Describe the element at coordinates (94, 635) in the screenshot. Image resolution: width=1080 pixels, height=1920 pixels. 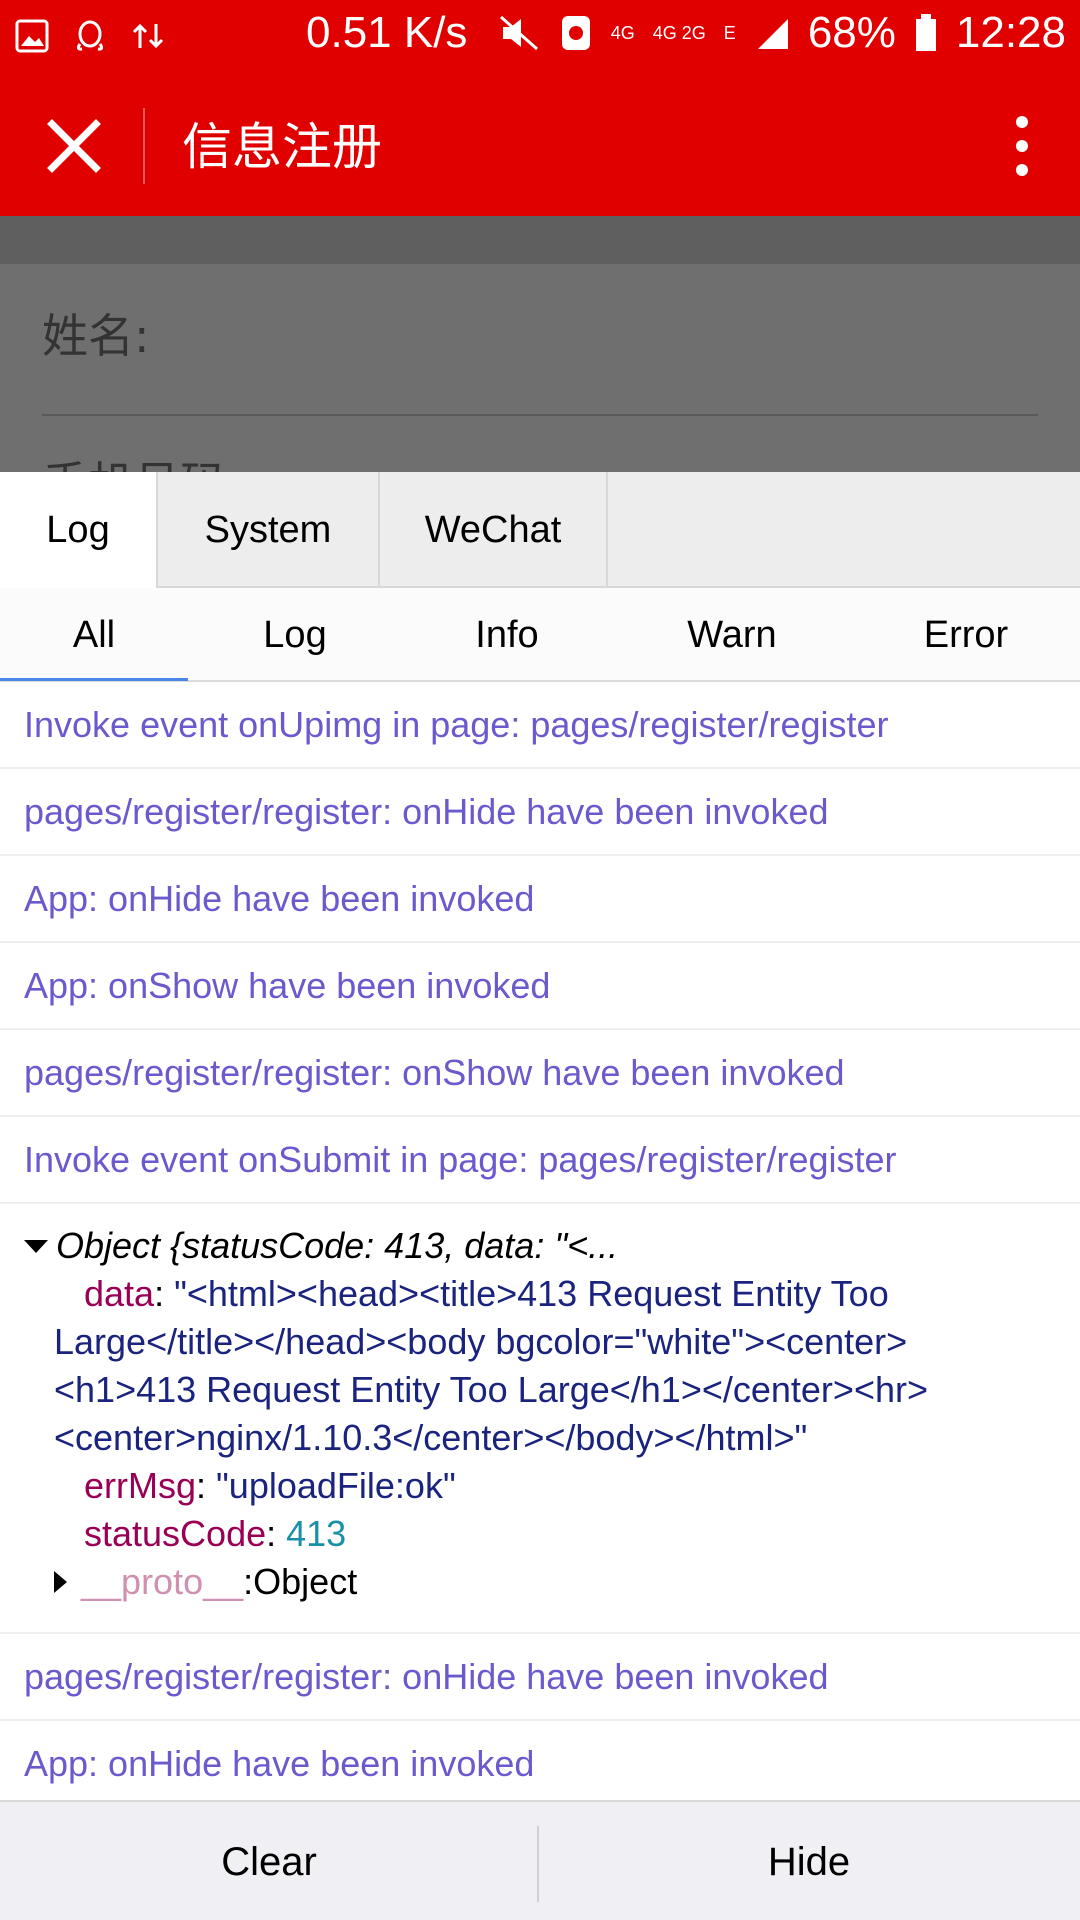
I see `filter-all: All` at that location.